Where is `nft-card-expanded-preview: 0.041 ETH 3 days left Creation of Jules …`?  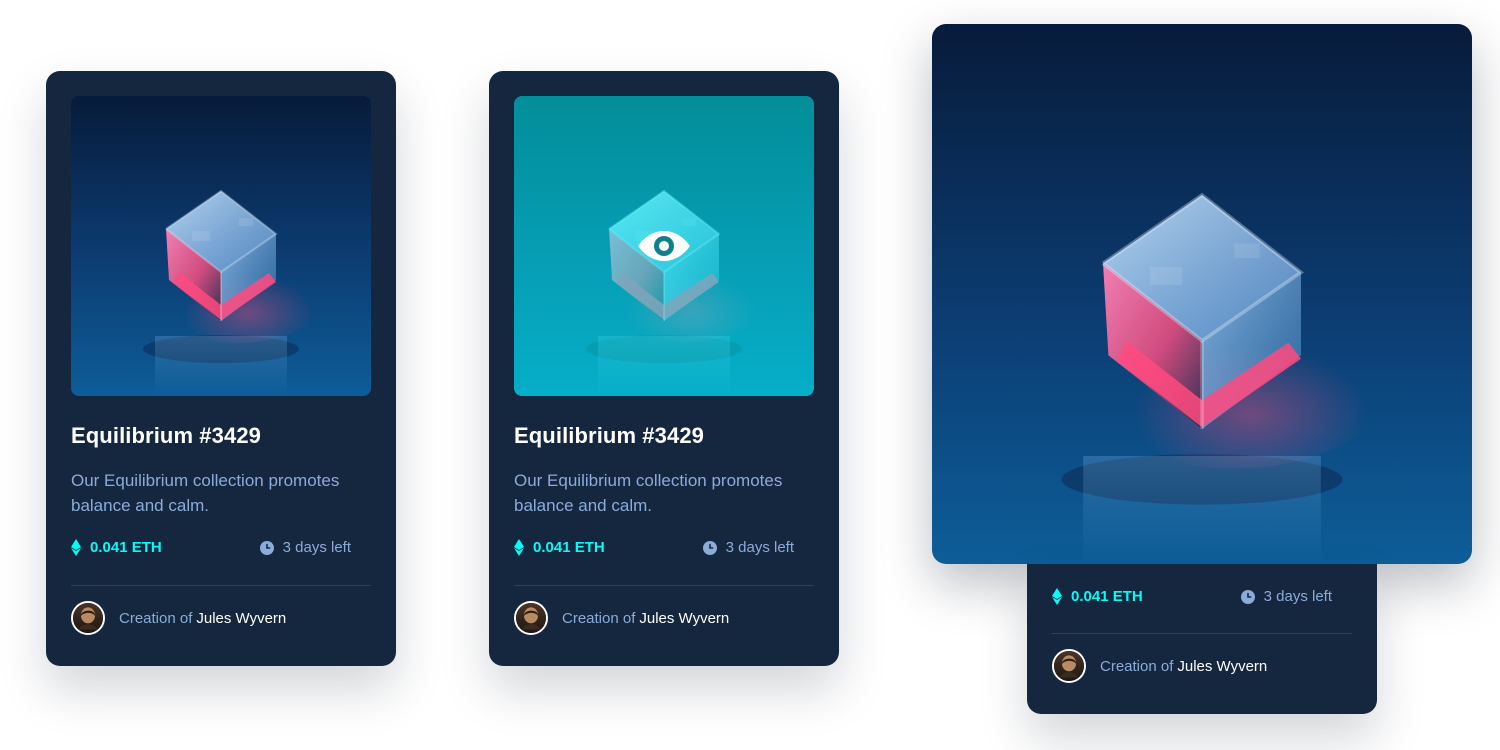 nft-card-expanded-preview: 0.041 ETH 3 days left Creation of Jules … is located at coordinates (1202, 639).